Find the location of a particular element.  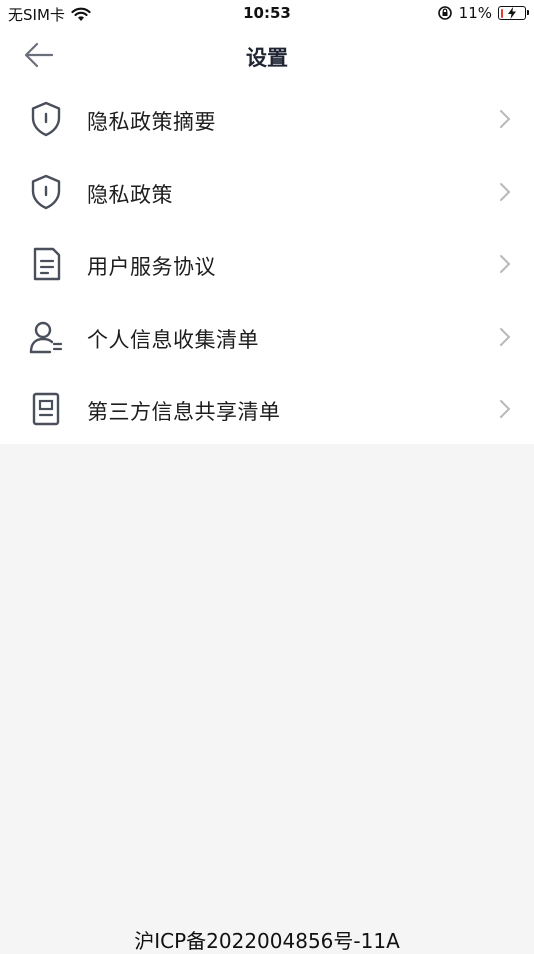

menu-item-privacy-summary: 隐私政策摘要 is located at coordinates (267, 120).